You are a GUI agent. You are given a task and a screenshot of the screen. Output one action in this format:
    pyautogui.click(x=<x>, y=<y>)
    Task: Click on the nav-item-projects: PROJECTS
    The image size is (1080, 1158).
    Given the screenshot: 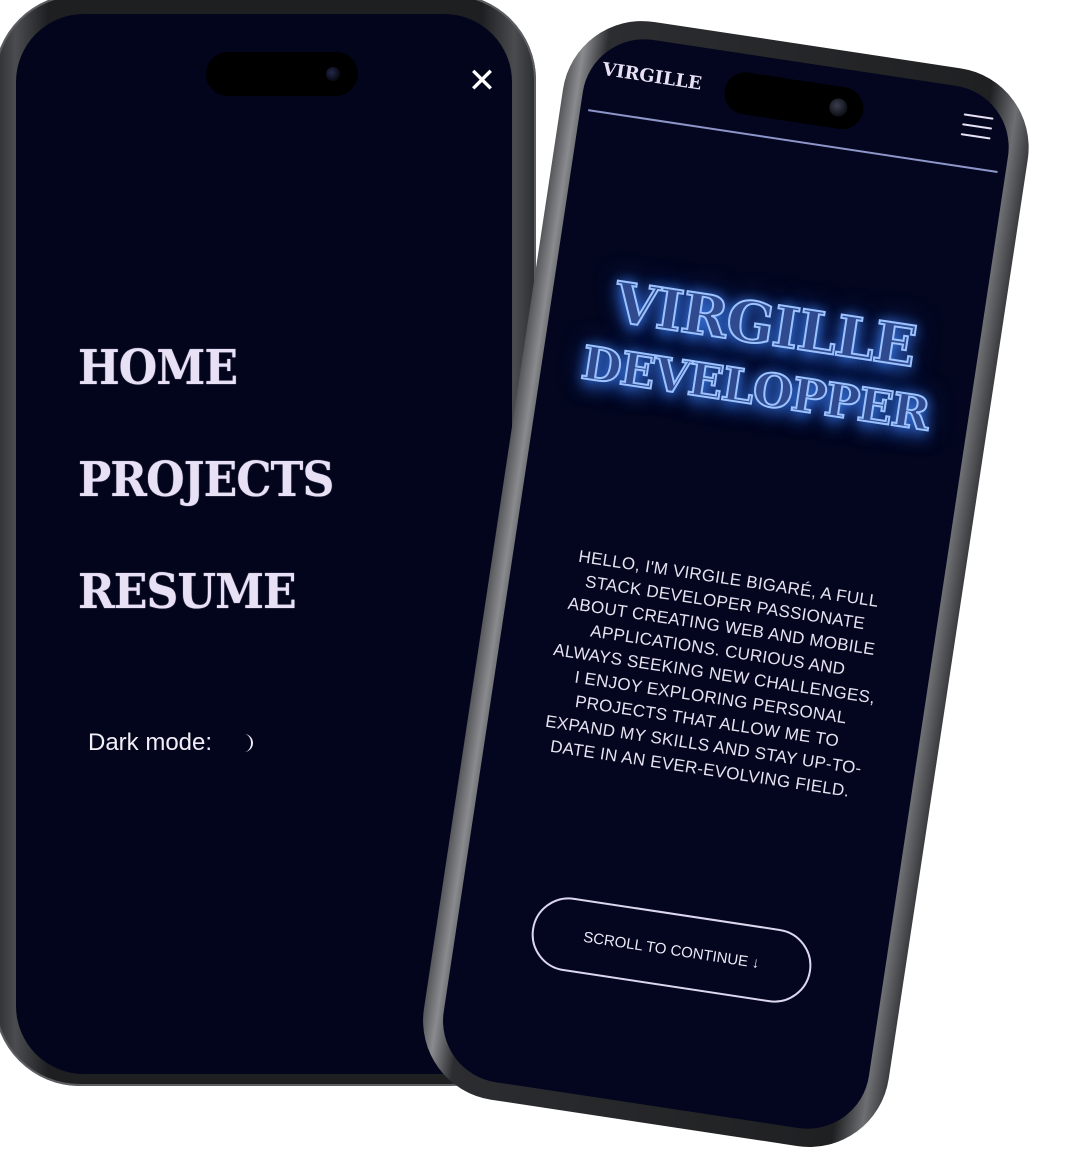 What is the action you would take?
    pyautogui.click(x=206, y=480)
    